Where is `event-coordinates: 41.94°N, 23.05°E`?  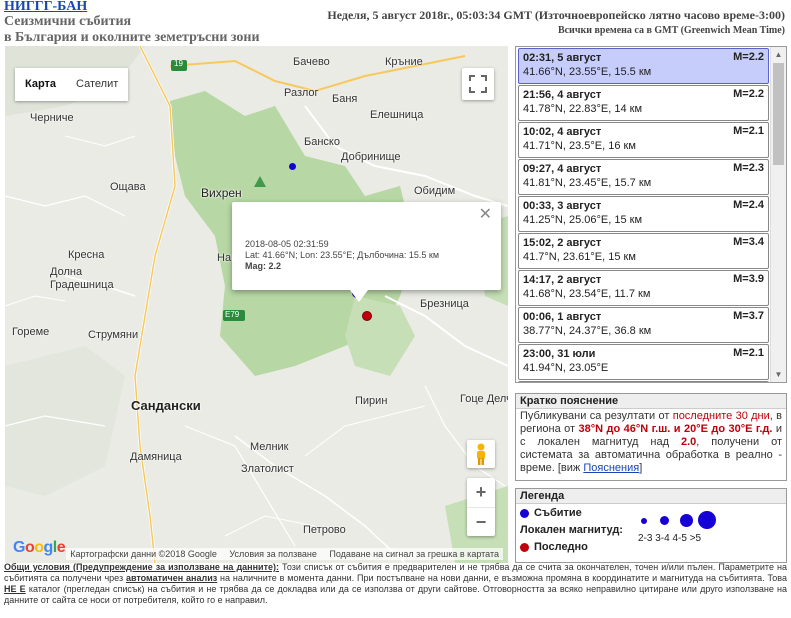
event-coordinates: 41.94°N, 23.05°E is located at coordinates (566, 368).